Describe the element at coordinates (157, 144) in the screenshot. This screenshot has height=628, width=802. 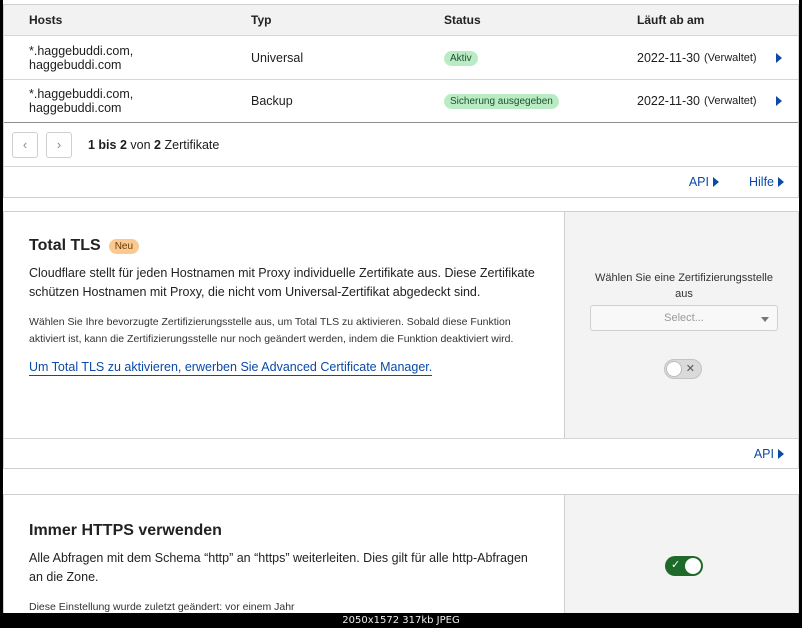
I see `pagination-total: 2` at that location.